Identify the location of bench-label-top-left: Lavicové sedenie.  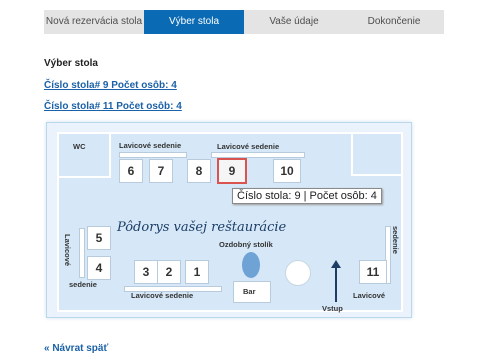
(150, 145).